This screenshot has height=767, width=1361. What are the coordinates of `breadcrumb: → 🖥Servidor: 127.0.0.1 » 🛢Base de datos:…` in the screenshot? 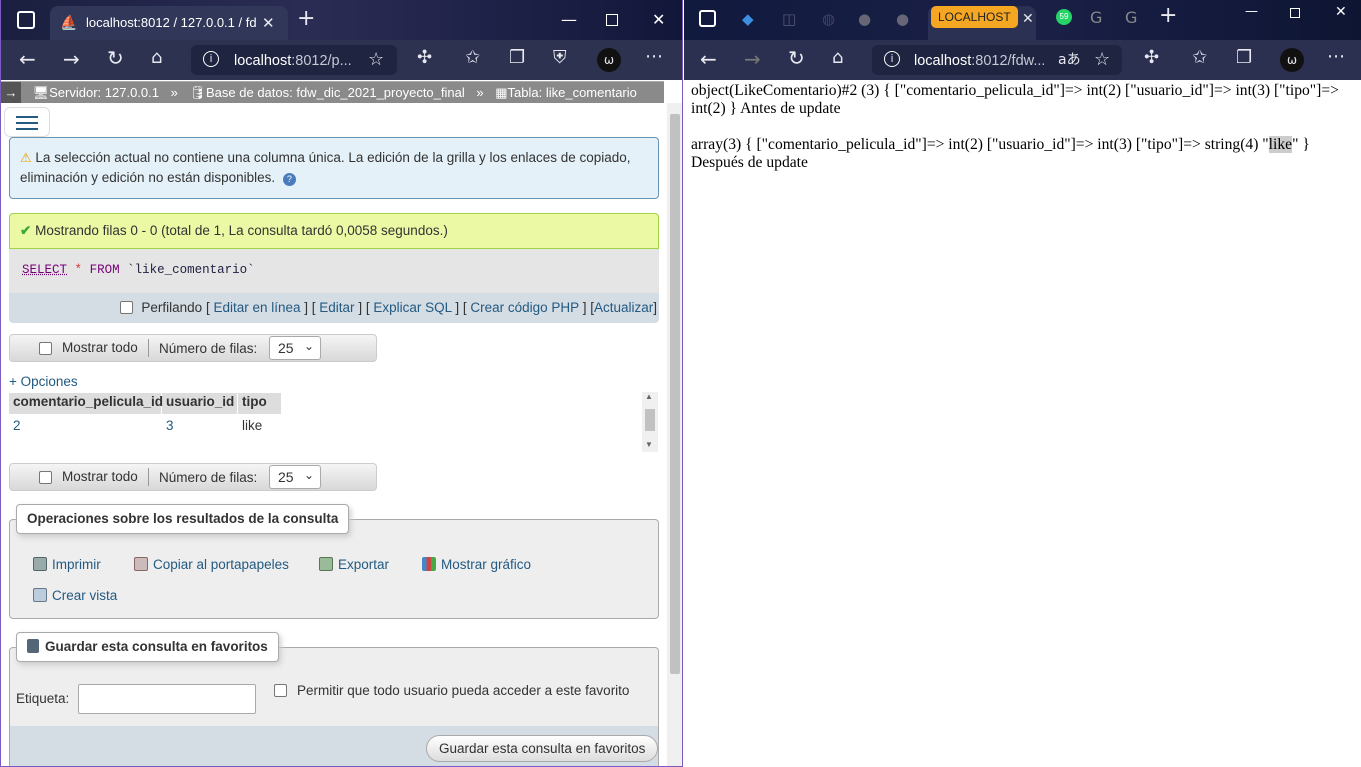 It's located at (332, 92).